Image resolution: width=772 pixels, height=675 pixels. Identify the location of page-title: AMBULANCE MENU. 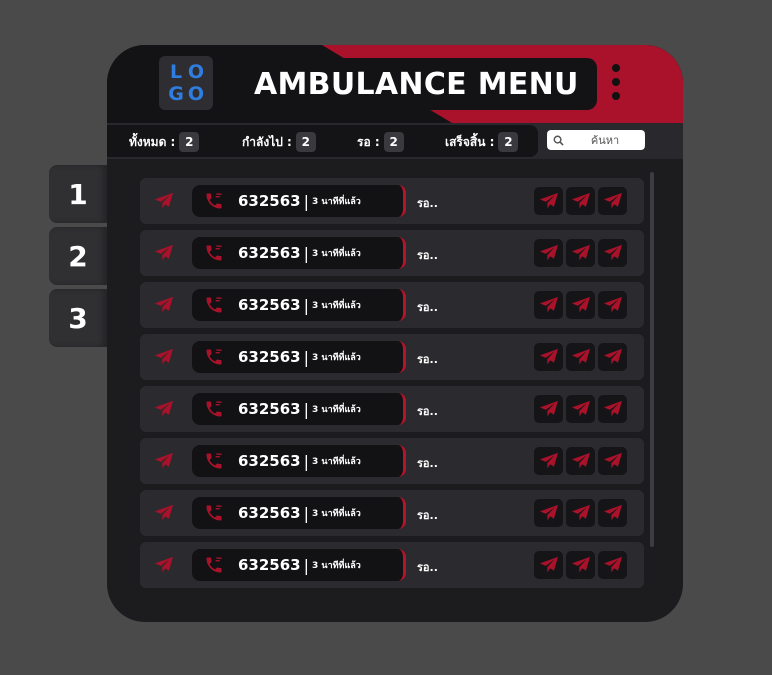
(414, 84).